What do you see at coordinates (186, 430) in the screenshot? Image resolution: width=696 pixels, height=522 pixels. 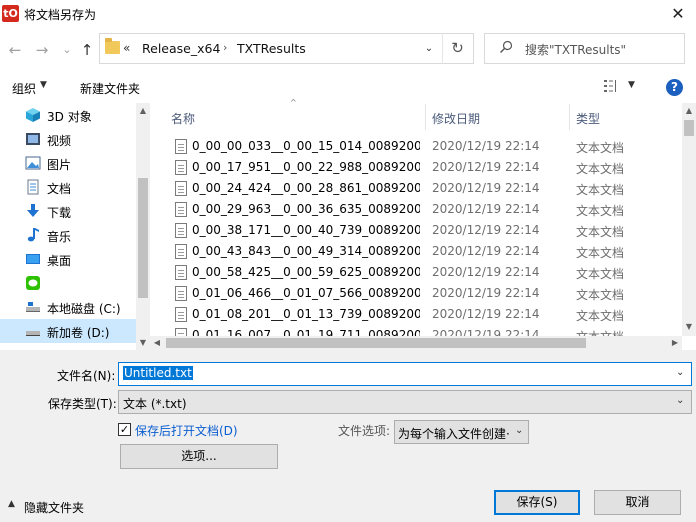 I see `open-after-save-label: 保存后打开文档(D)` at bounding box center [186, 430].